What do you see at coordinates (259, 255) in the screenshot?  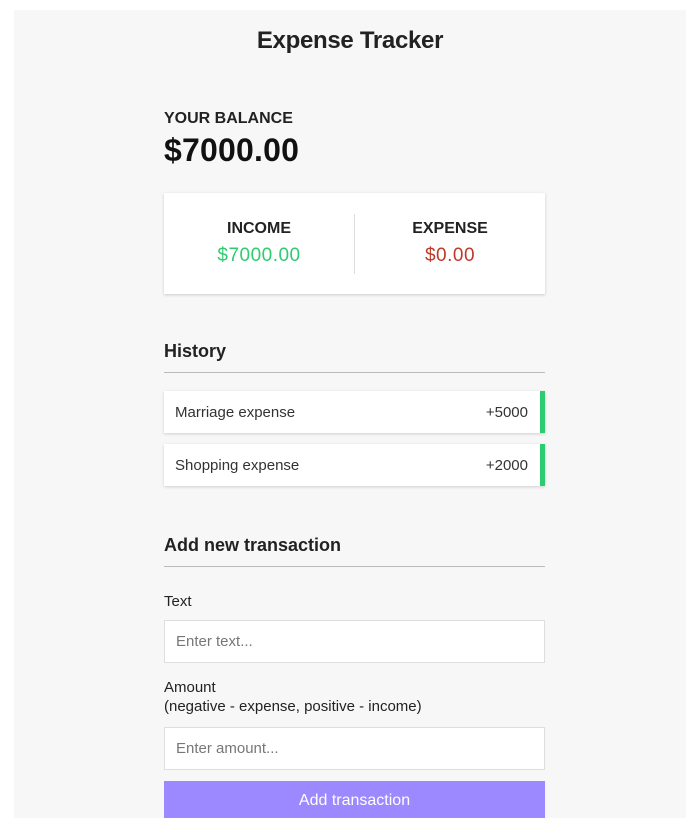 I see `income-value: $7000.00` at bounding box center [259, 255].